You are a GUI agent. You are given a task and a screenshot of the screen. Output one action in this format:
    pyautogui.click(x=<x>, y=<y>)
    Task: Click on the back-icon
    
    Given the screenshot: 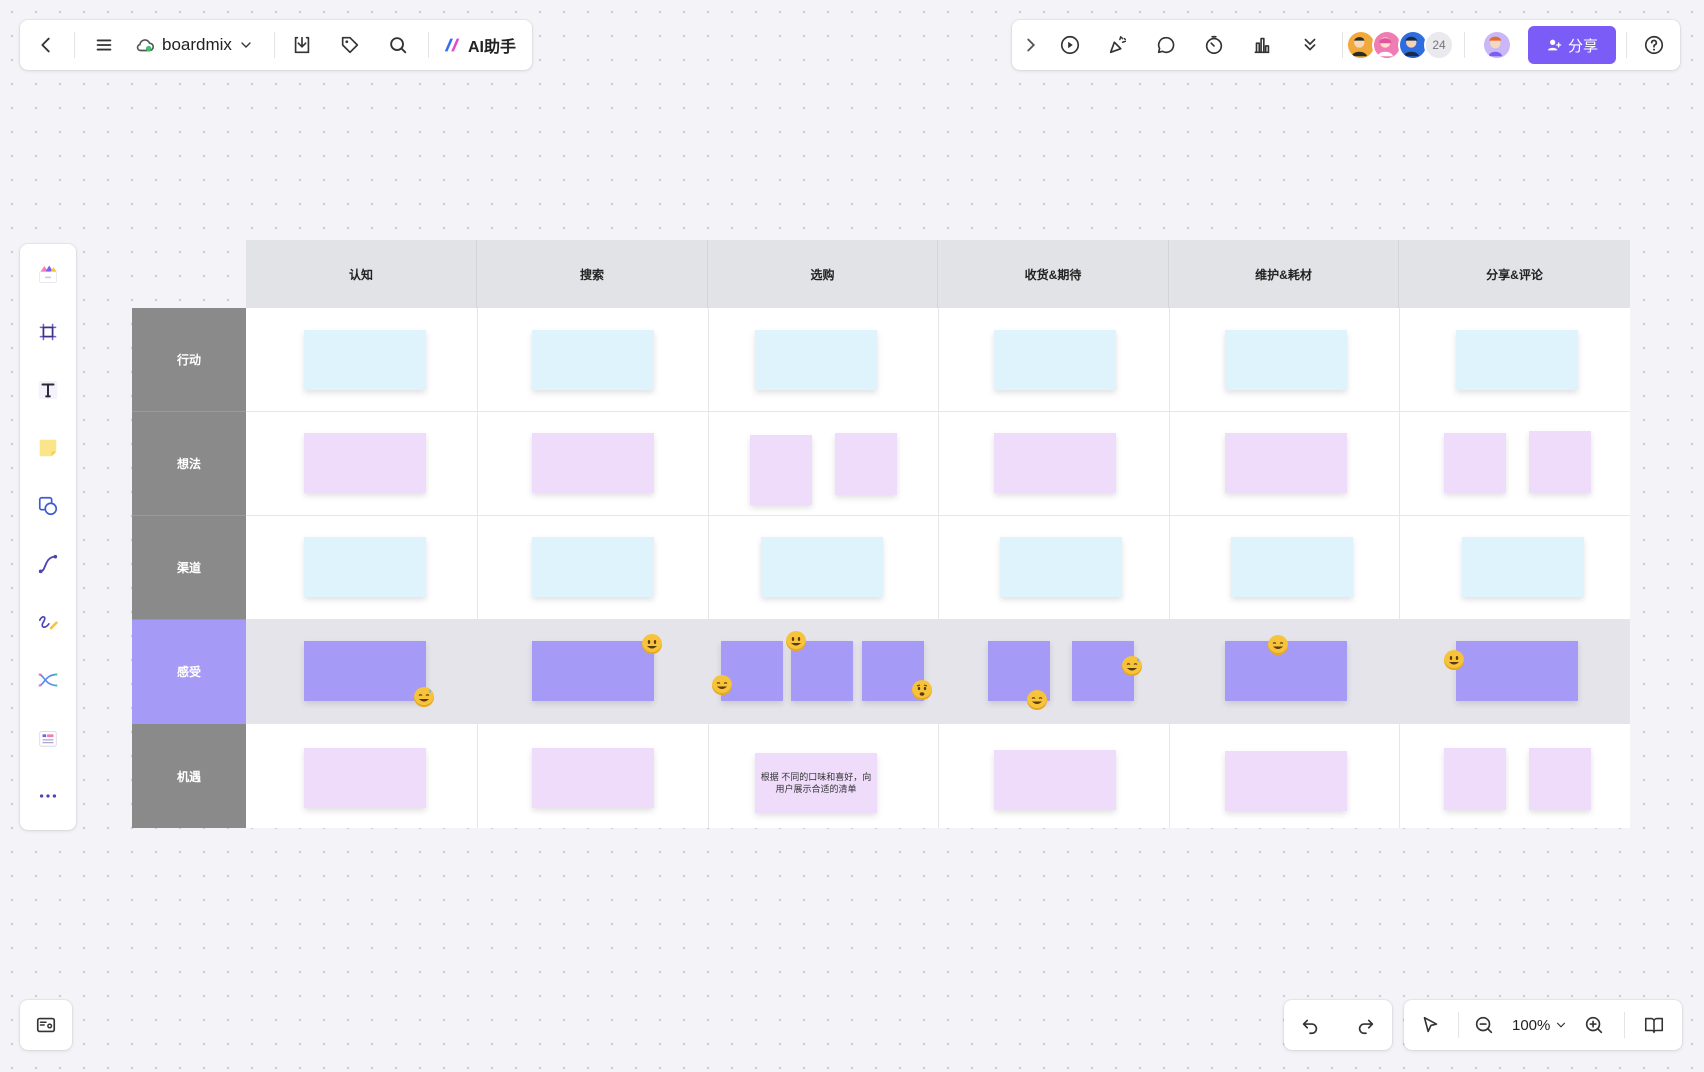 What is the action you would take?
    pyautogui.click(x=46, y=45)
    